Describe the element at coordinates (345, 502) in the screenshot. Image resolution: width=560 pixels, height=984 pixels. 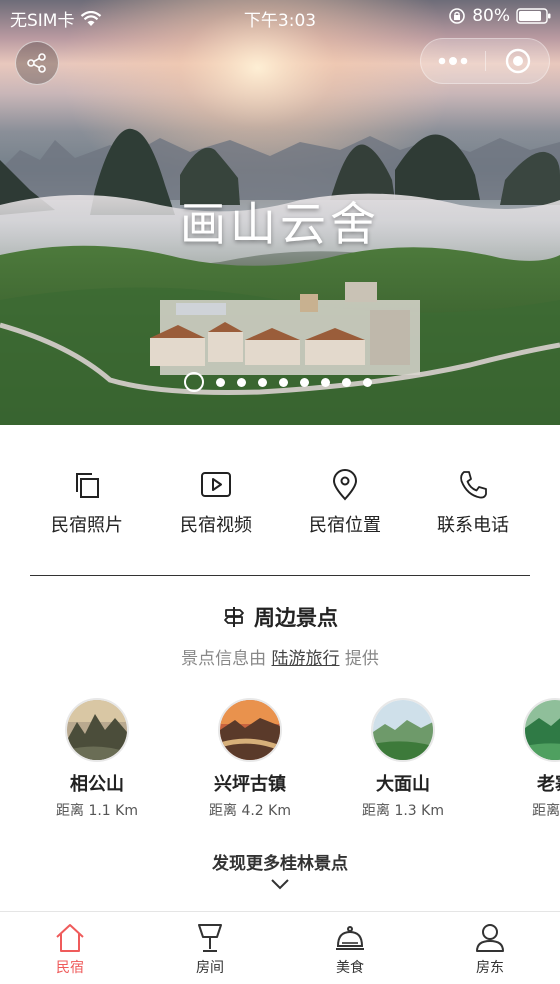
I see `location-action: 民宿位置` at that location.